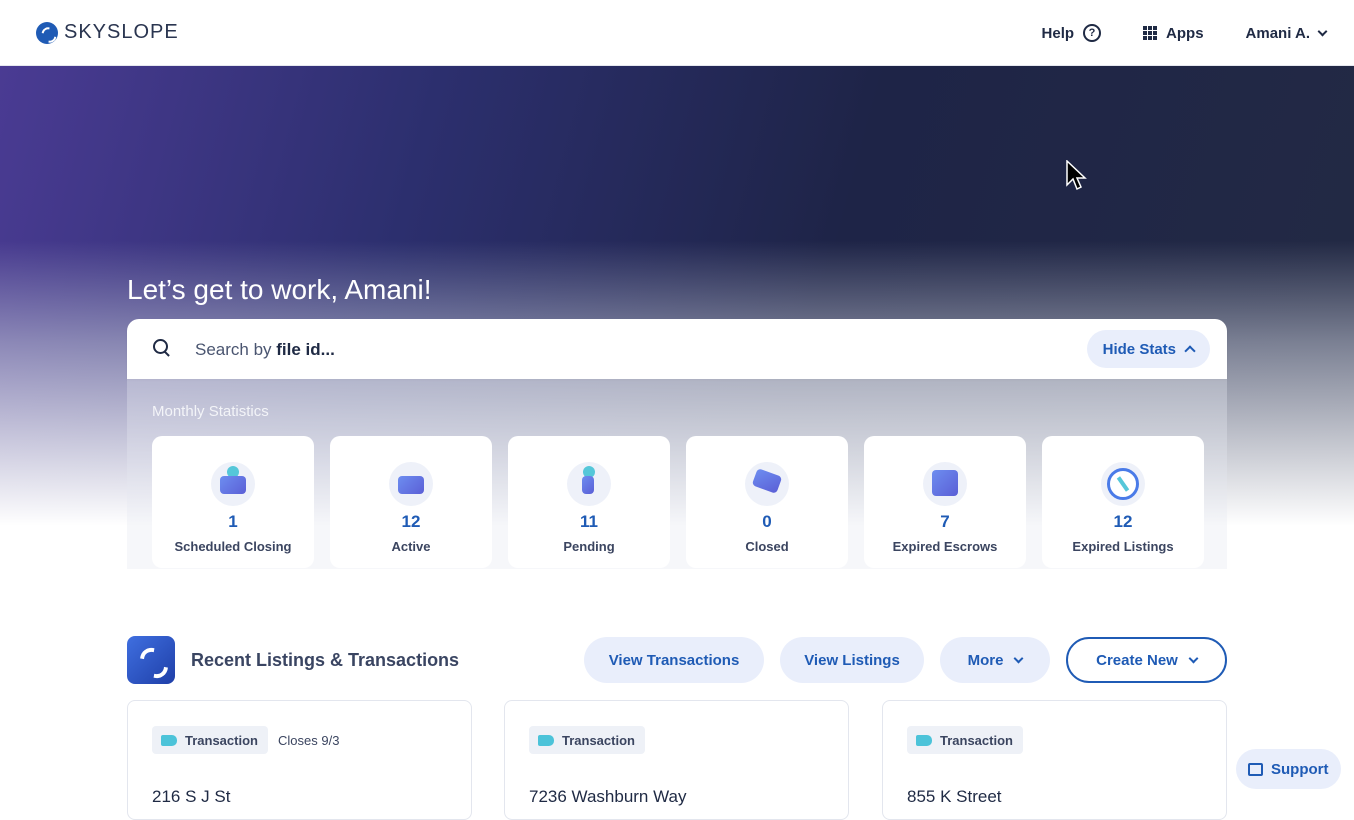 Image resolution: width=1354 pixels, height=820 pixels. Describe the element at coordinates (1150, 33) in the screenshot. I see `apps-grid-icon` at that location.